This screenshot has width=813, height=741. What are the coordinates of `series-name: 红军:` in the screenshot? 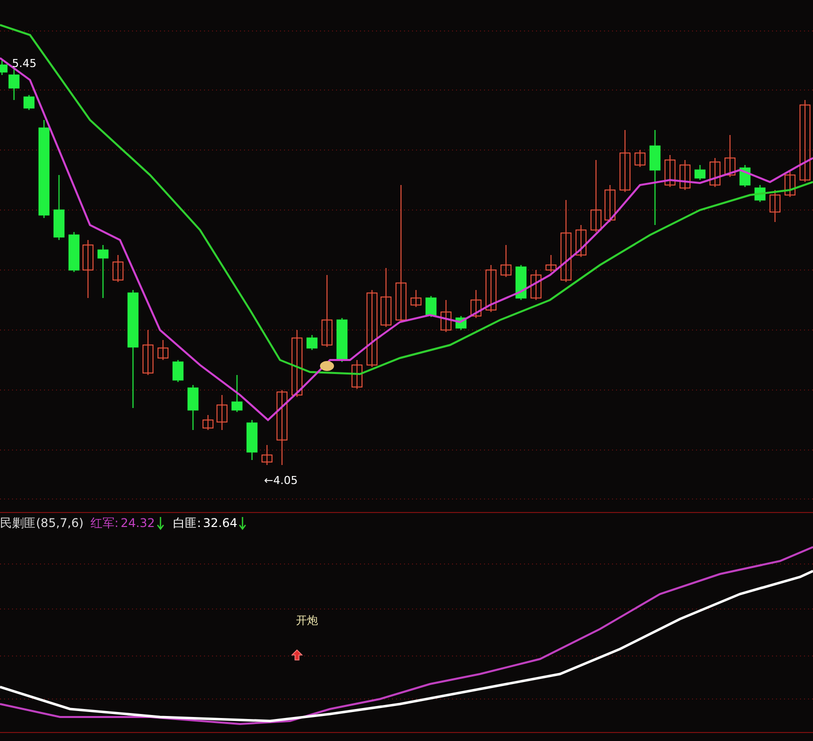 It's located at (104, 523).